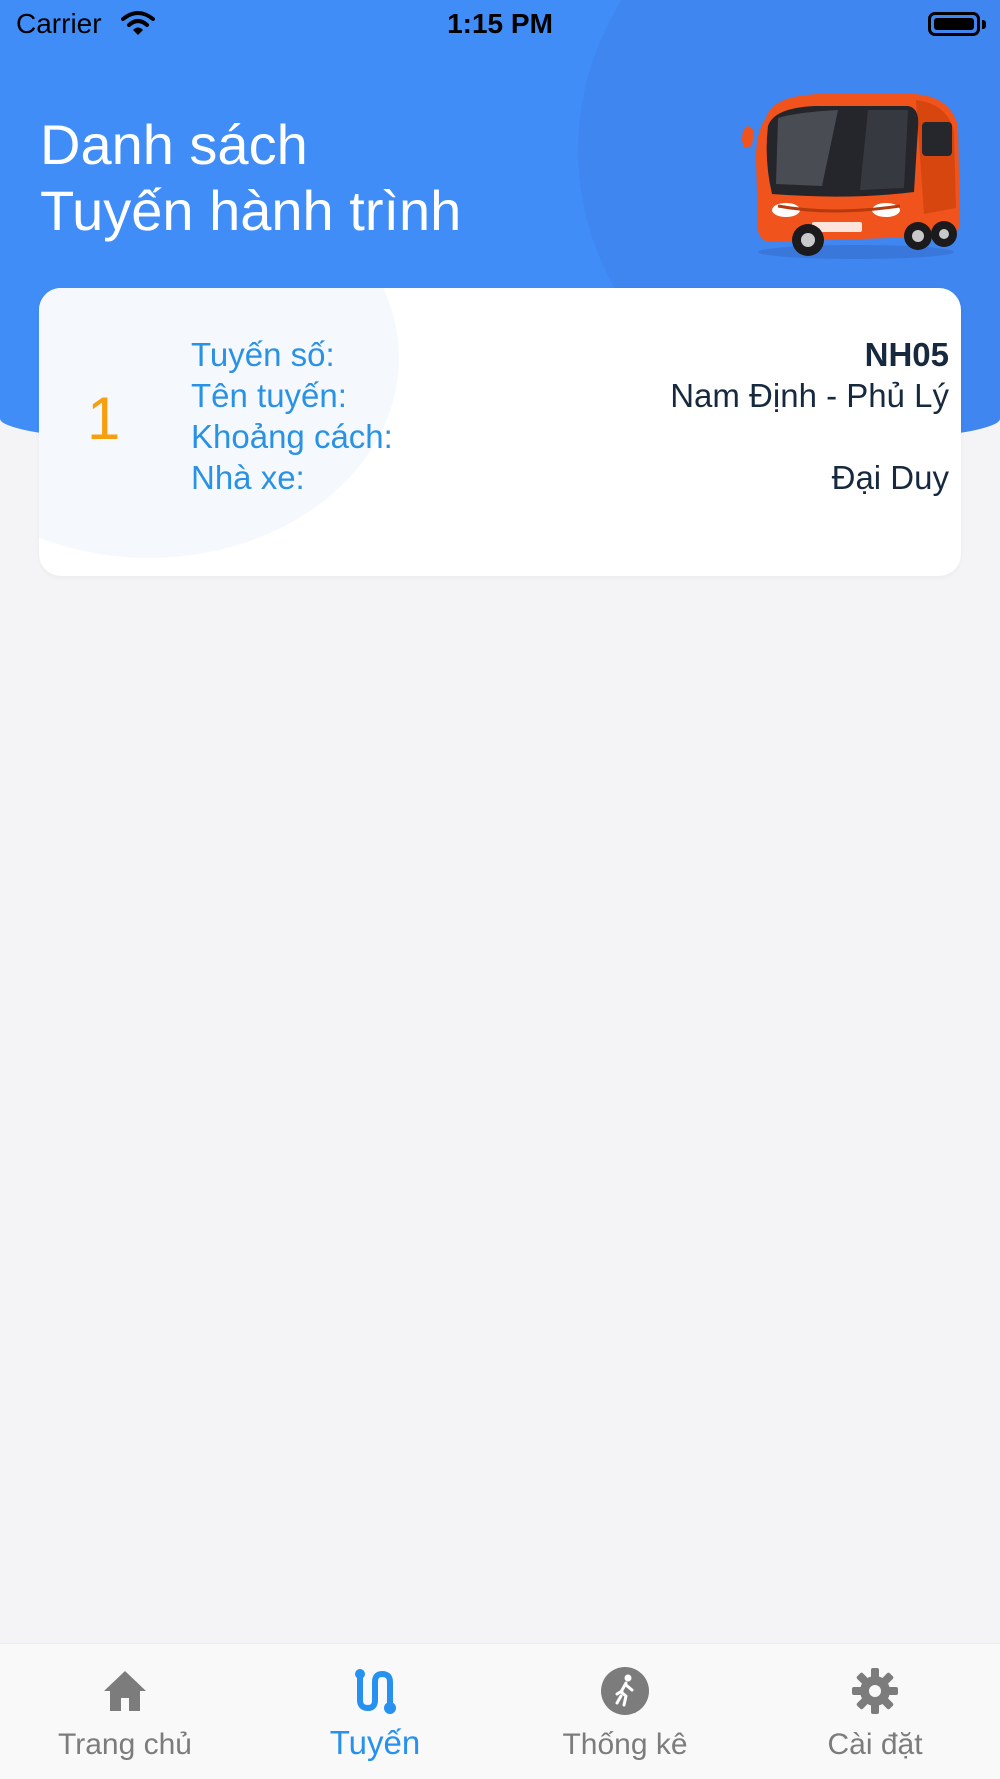 Image resolution: width=1000 pixels, height=1779 pixels. Describe the element at coordinates (269, 395) in the screenshot. I see `route-name-label: Tên tuyến:` at that location.